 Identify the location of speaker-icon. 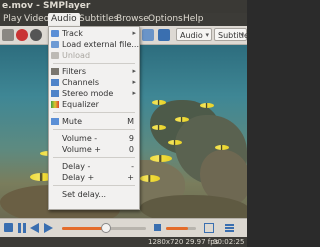
(55, 33).